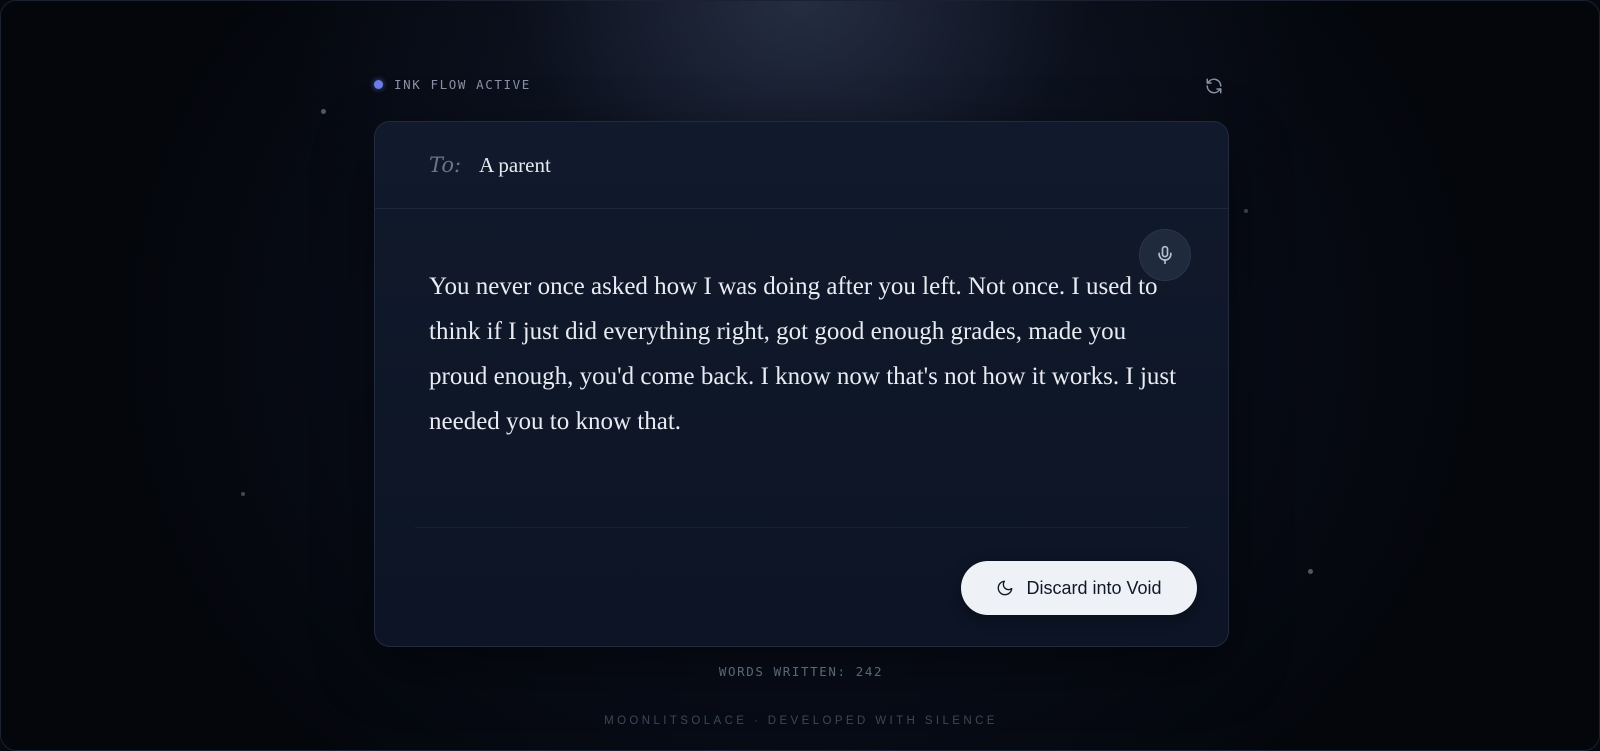 The width and height of the screenshot is (1600, 751). I want to click on status-indicator: INK FLOW ACTIVE, so click(452, 84).